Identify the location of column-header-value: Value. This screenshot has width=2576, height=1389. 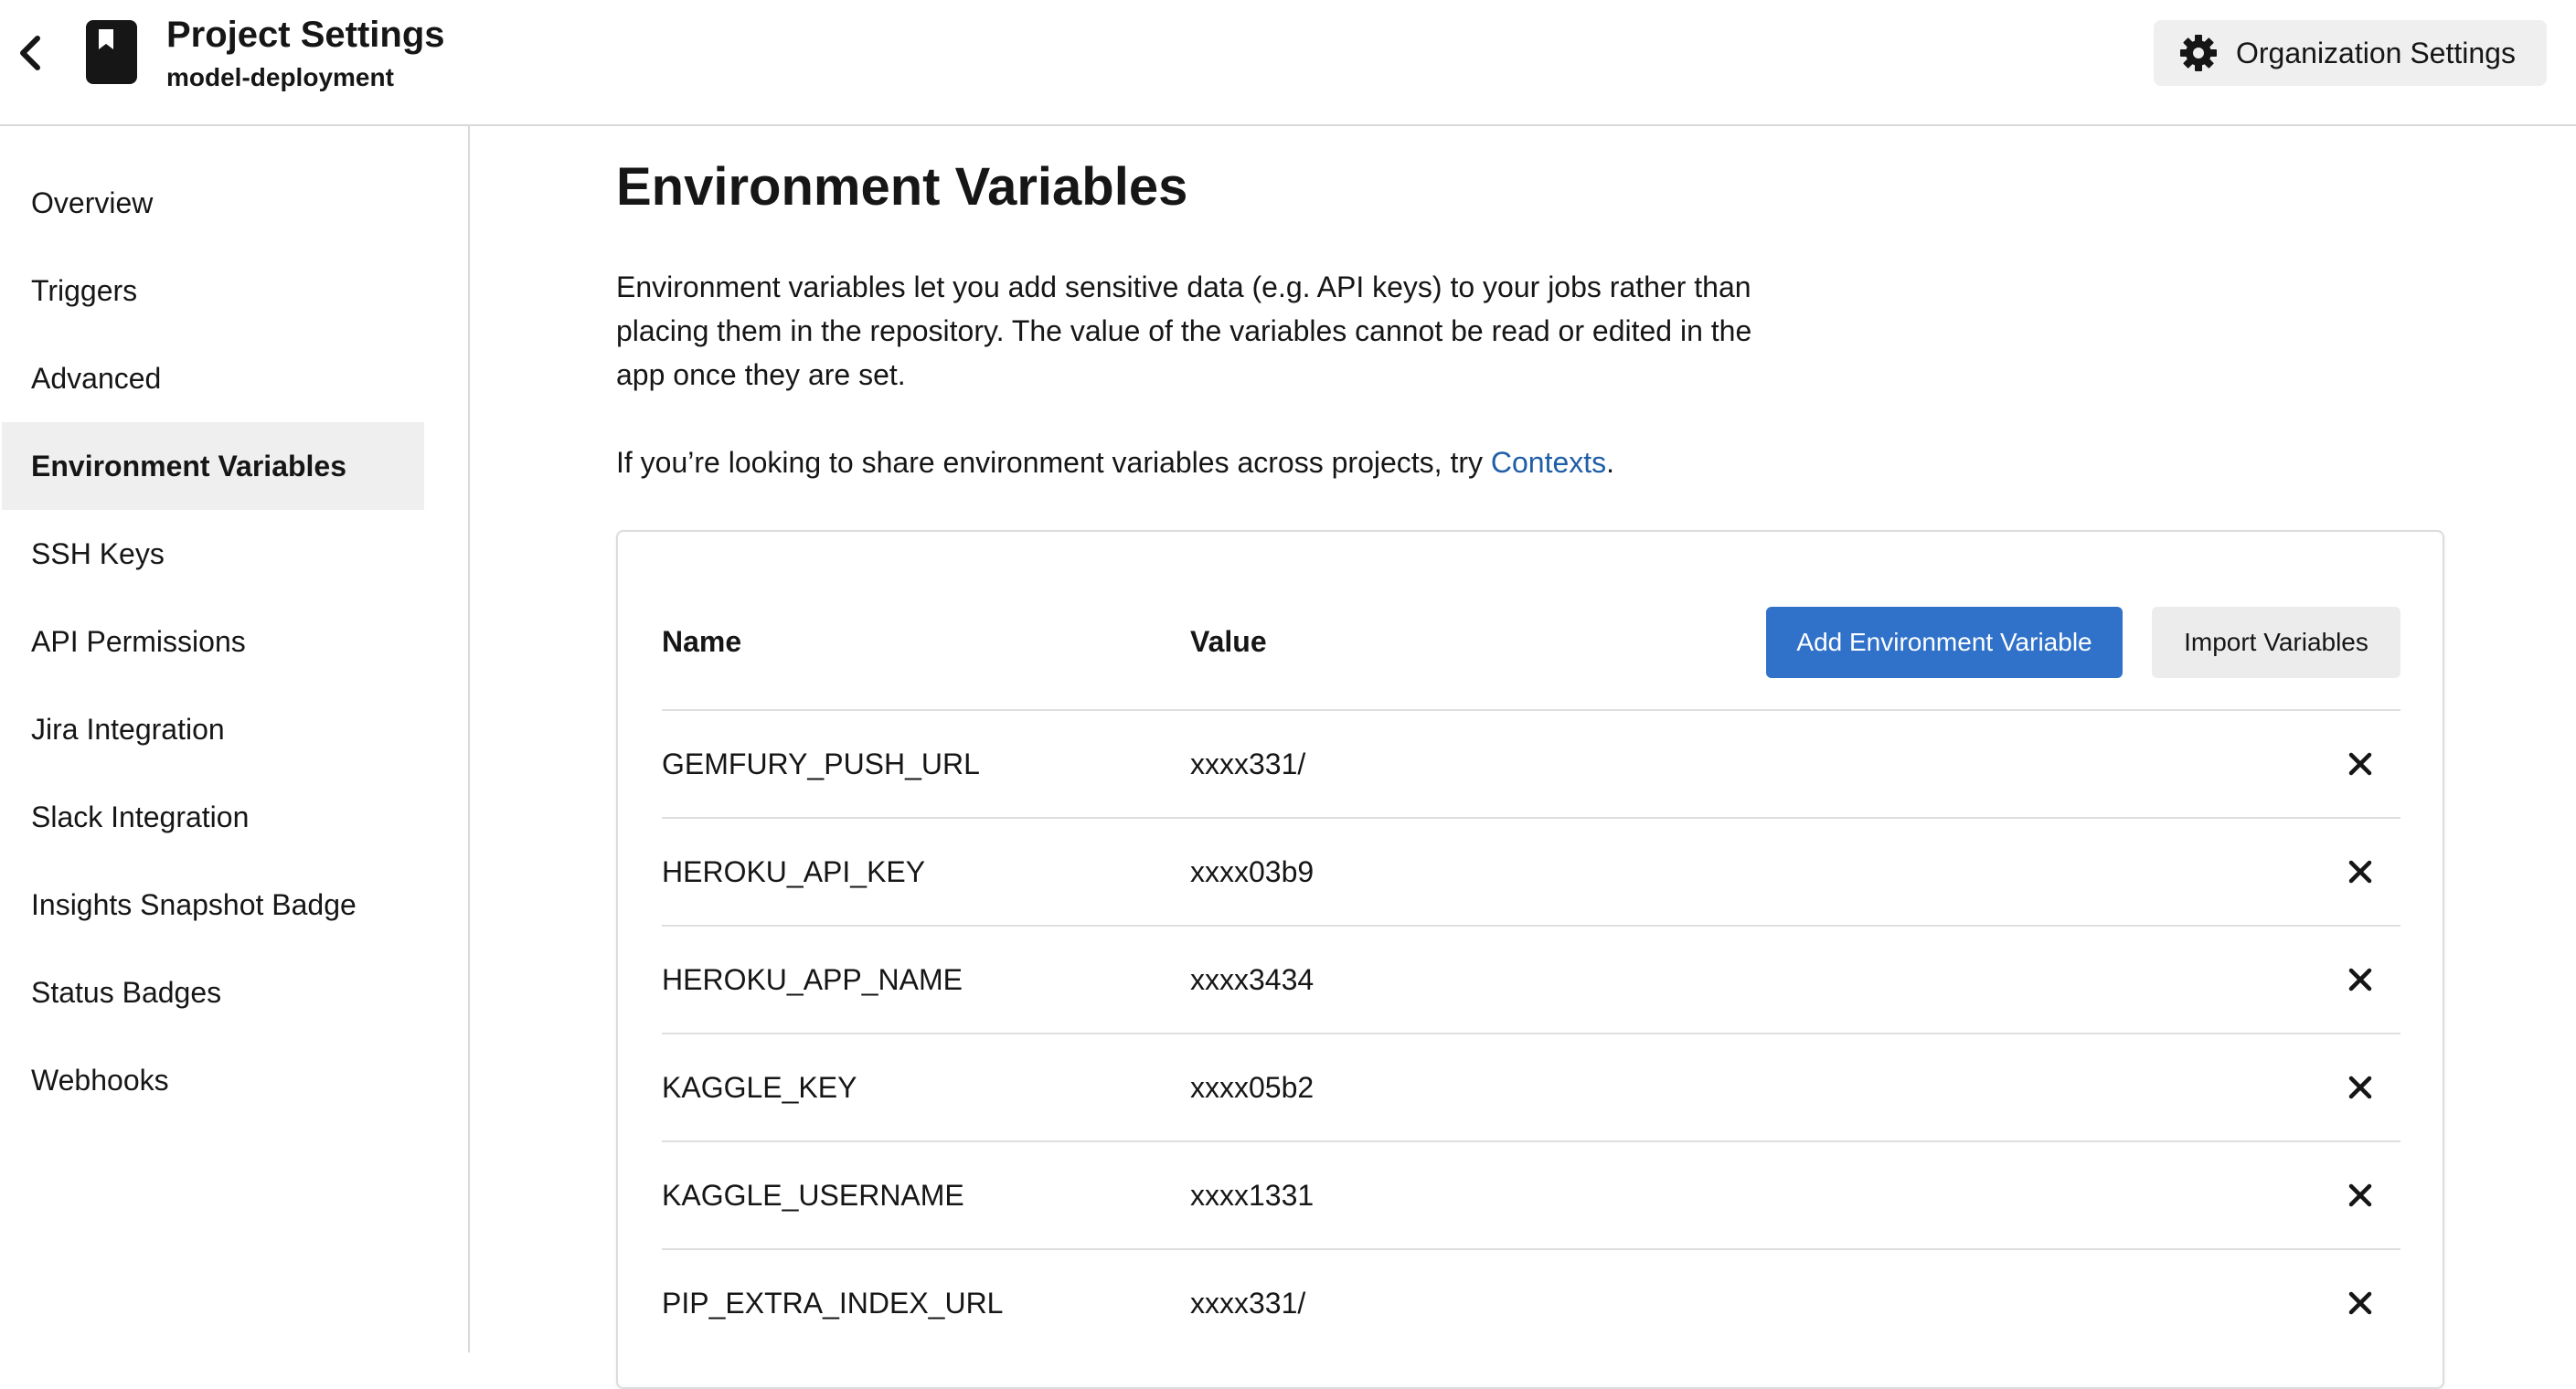
(1228, 641).